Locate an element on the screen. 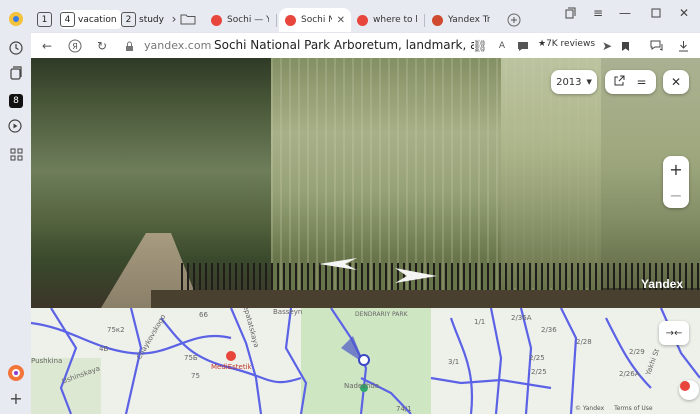  tab-yandex-translate: Yandex Tran is located at coordinates (461, 20).